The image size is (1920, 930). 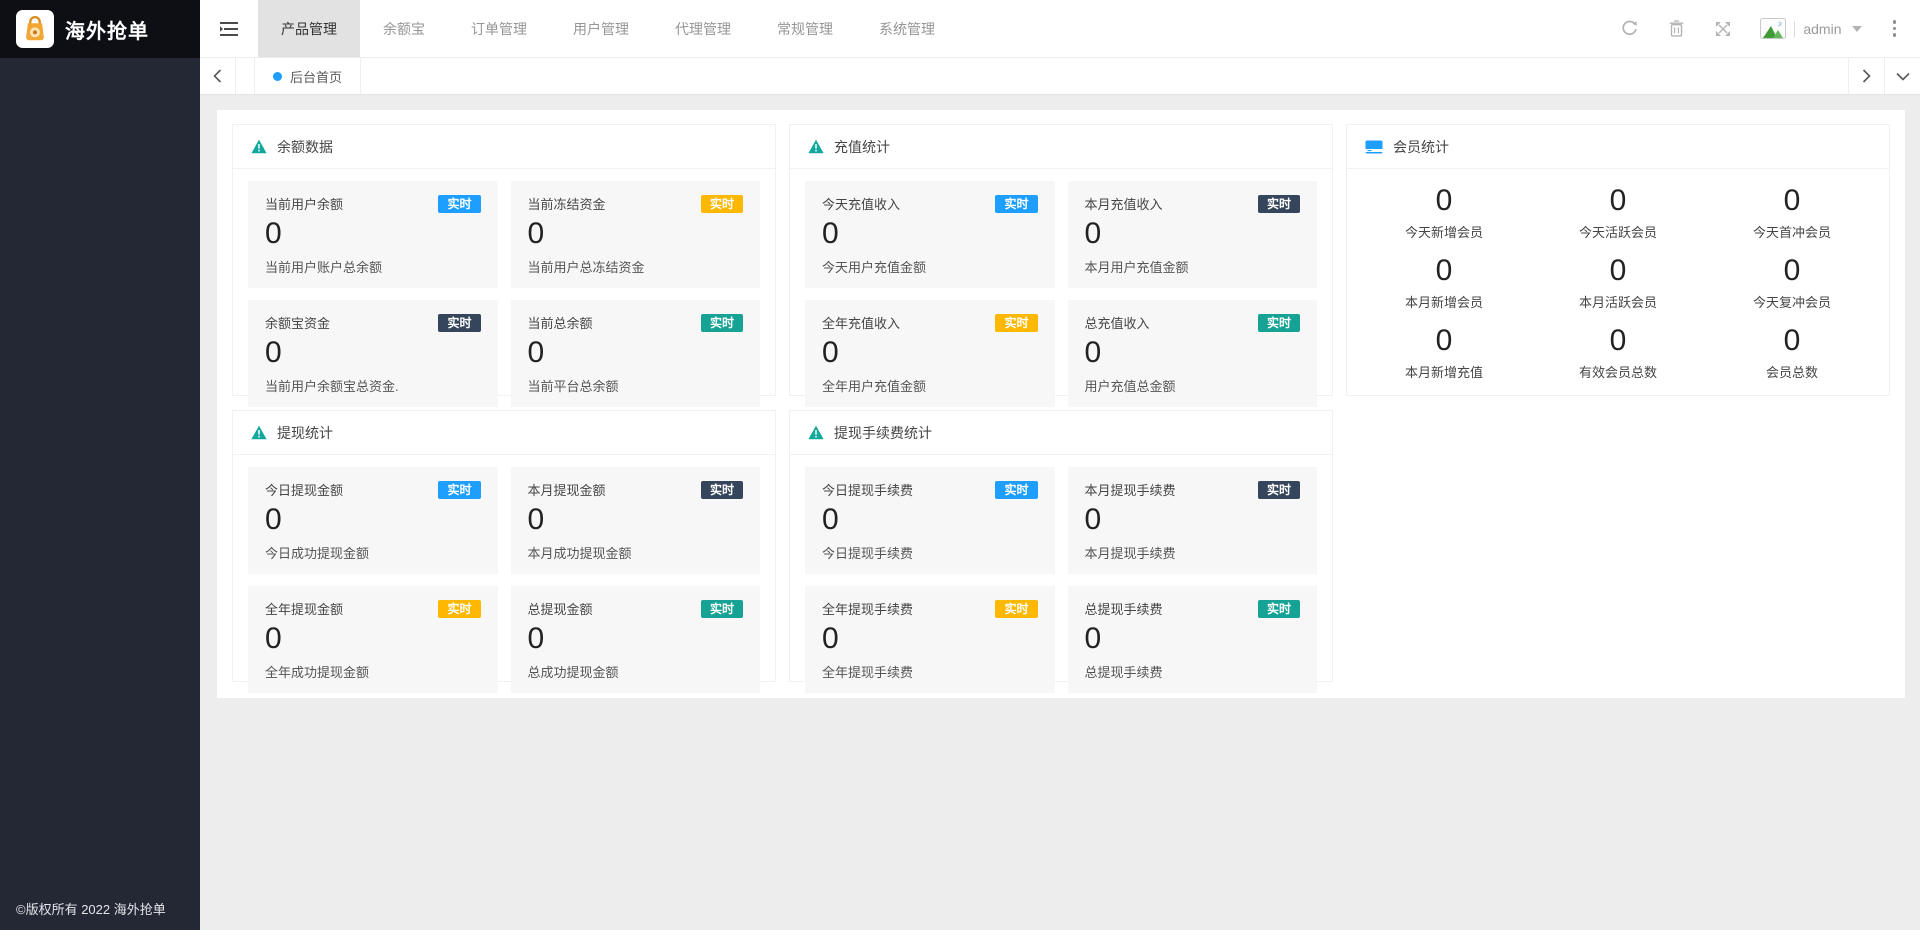 What do you see at coordinates (874, 386) in the screenshot?
I see `stat-desc: 全年用户充值金额` at bounding box center [874, 386].